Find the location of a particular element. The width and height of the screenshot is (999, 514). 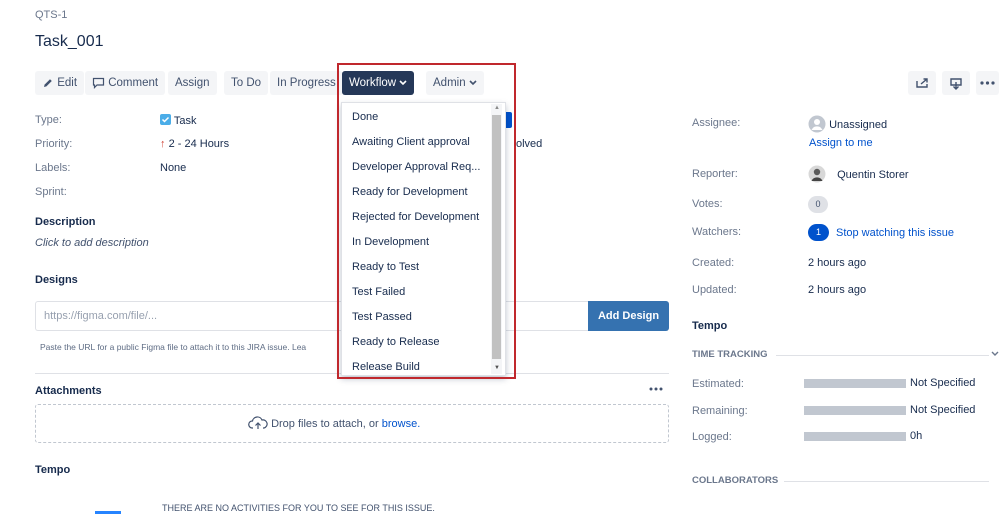

designs-heading: Designs is located at coordinates (56, 280).